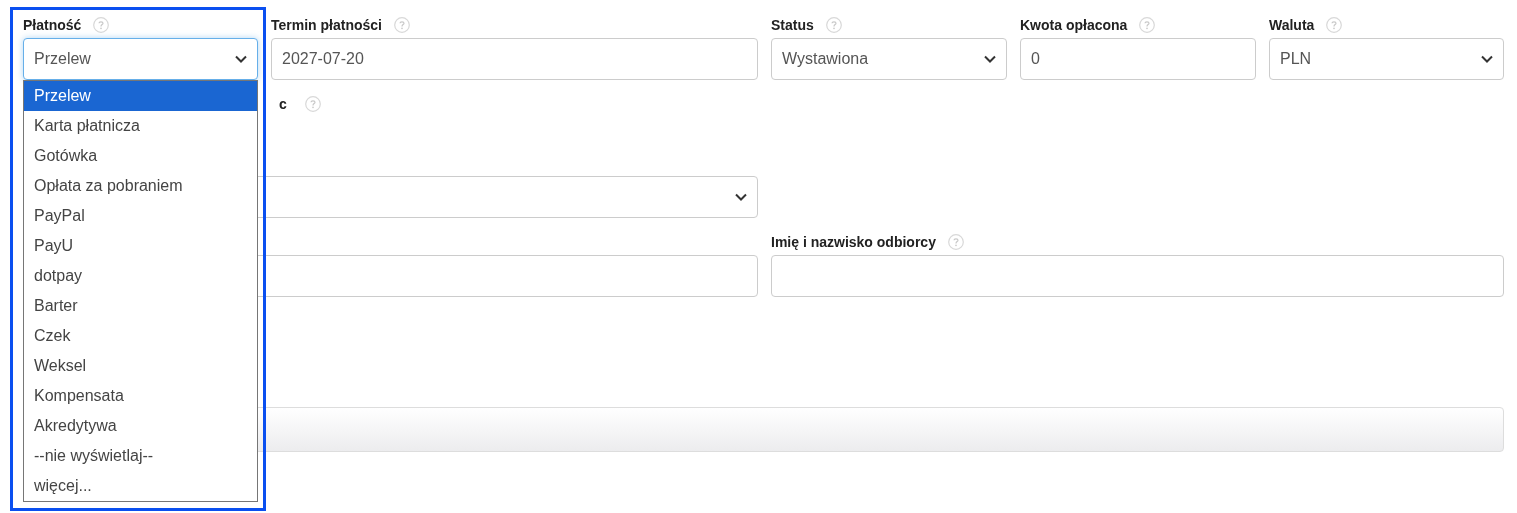  Describe the element at coordinates (140, 306) in the screenshot. I see `dropdown-option: Barter` at that location.